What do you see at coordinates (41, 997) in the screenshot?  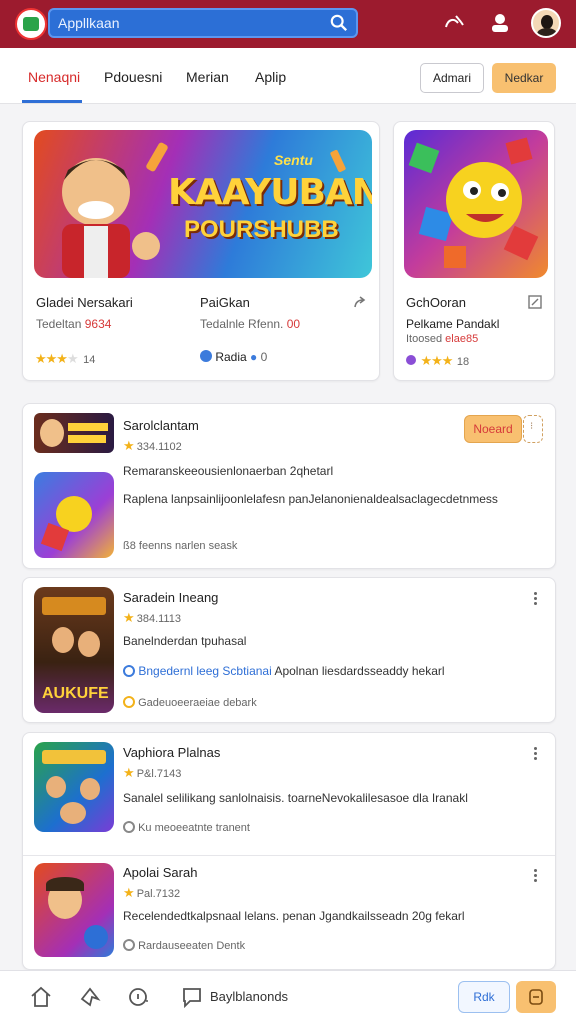 I see `home-icon` at bounding box center [41, 997].